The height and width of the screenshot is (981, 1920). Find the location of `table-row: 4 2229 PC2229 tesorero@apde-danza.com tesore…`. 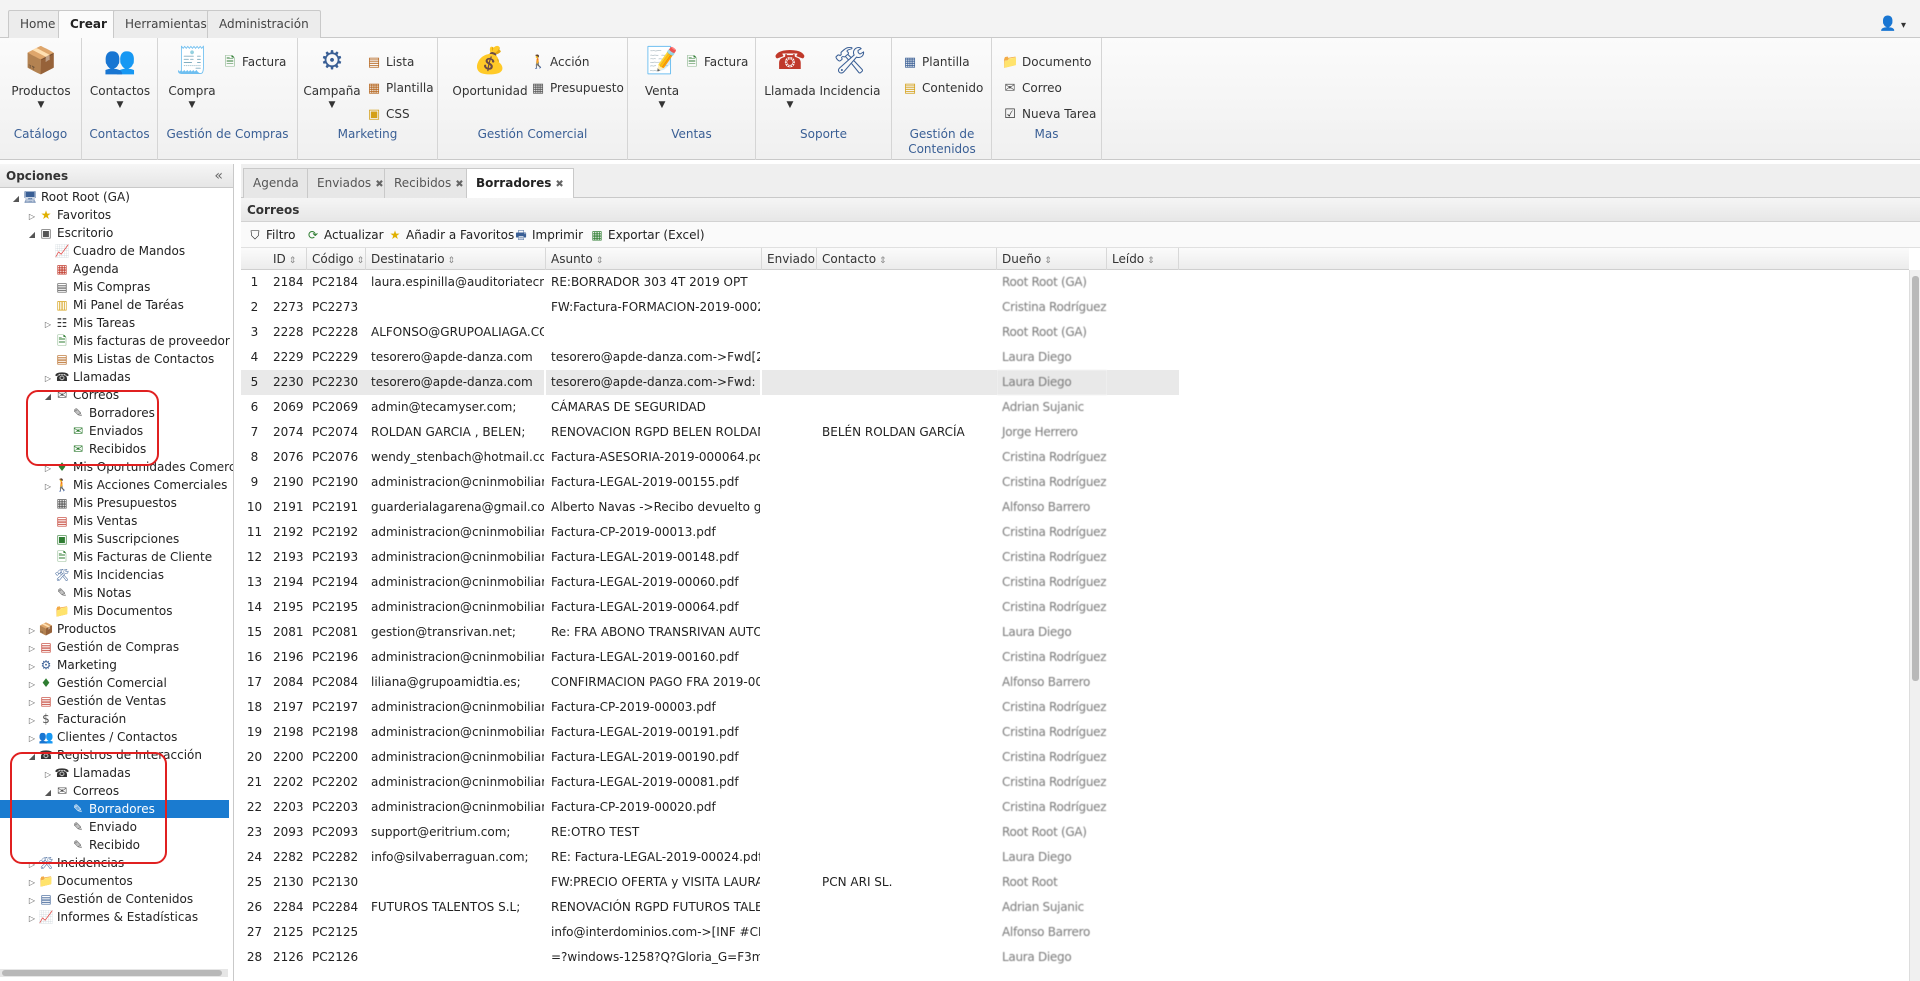

table-row: 4 2229 PC2229 tesorero@apde-danza.com tesore… is located at coordinates (1075, 357).